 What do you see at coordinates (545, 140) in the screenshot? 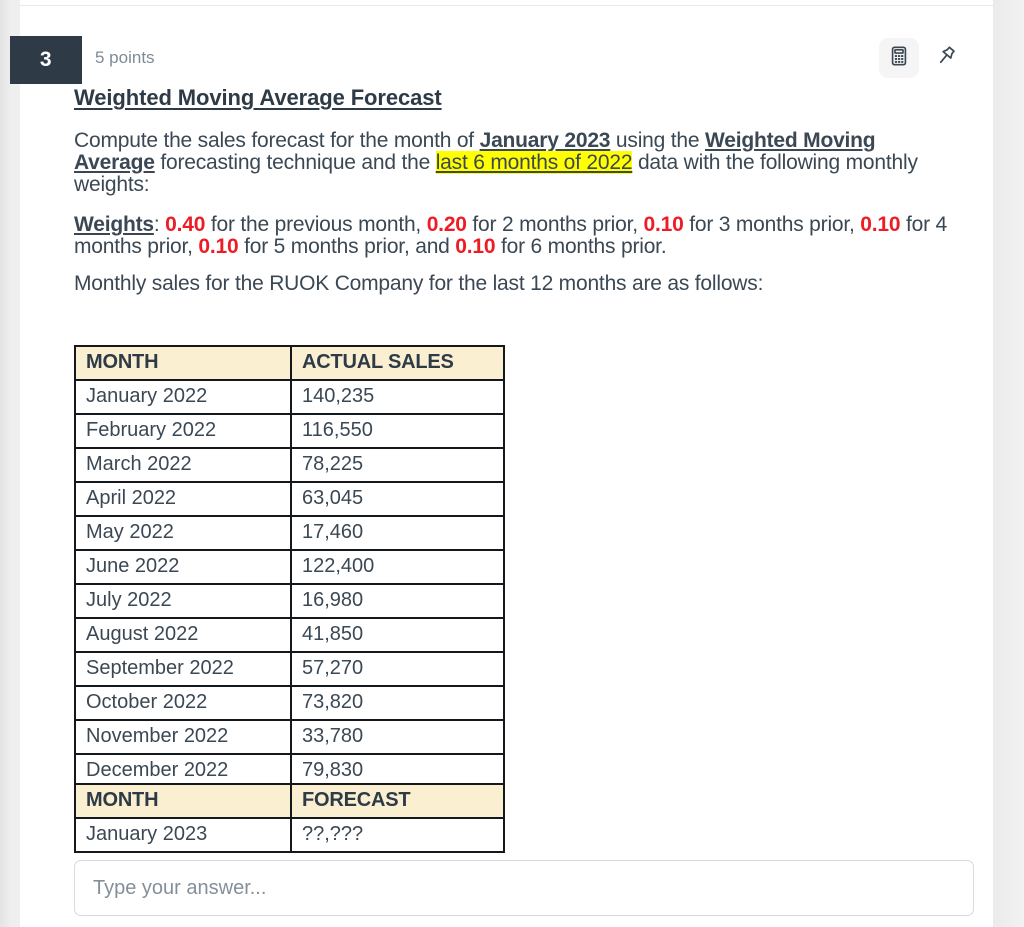
I see `prompt-target-month: January 2023` at bounding box center [545, 140].